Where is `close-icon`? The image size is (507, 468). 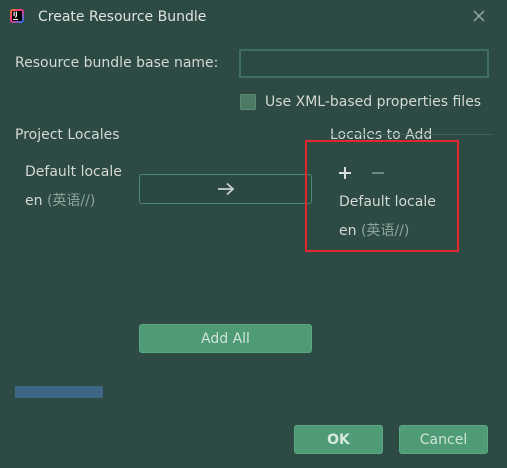 close-icon is located at coordinates (479, 16).